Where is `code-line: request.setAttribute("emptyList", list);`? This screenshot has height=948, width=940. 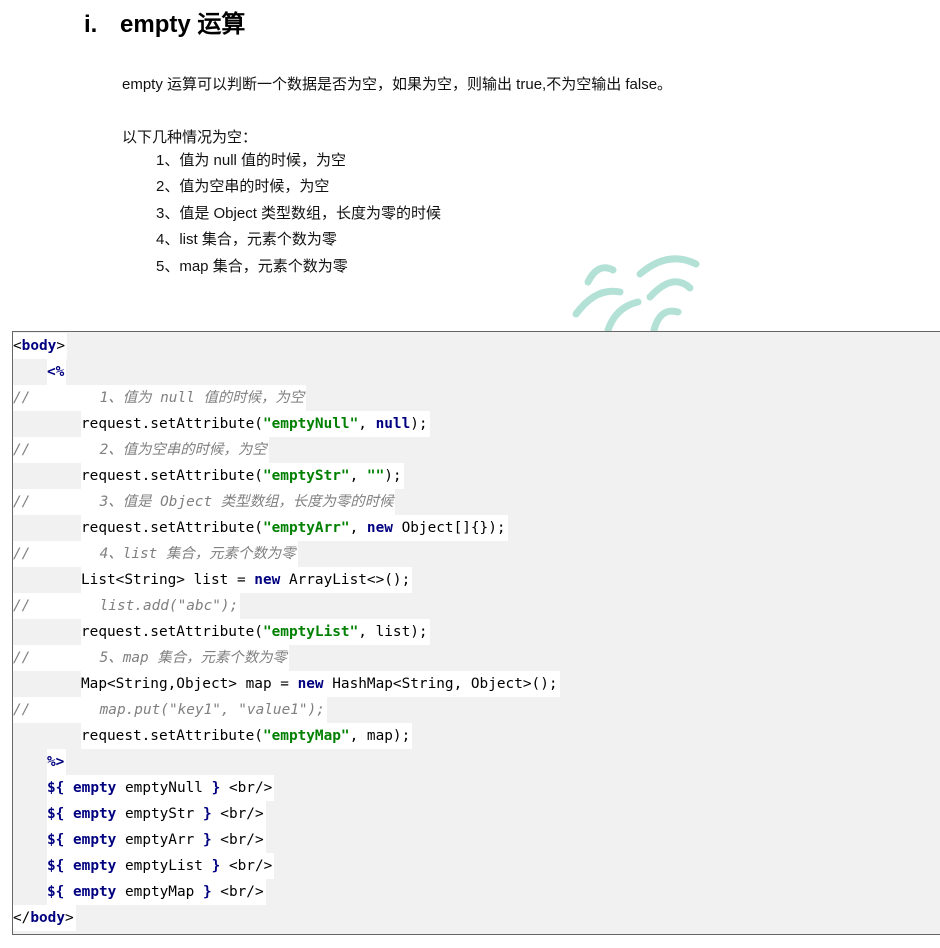
code-line: request.setAttribute("emptyList", list); is located at coordinates (255, 632).